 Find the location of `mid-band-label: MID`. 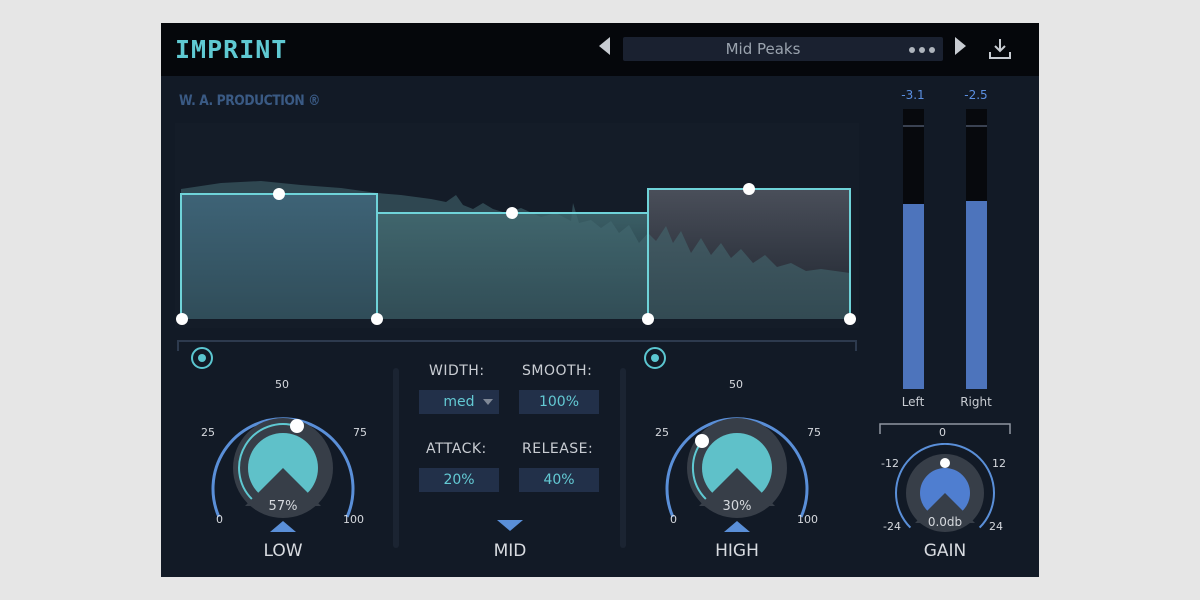

mid-band-label: MID is located at coordinates (510, 551).